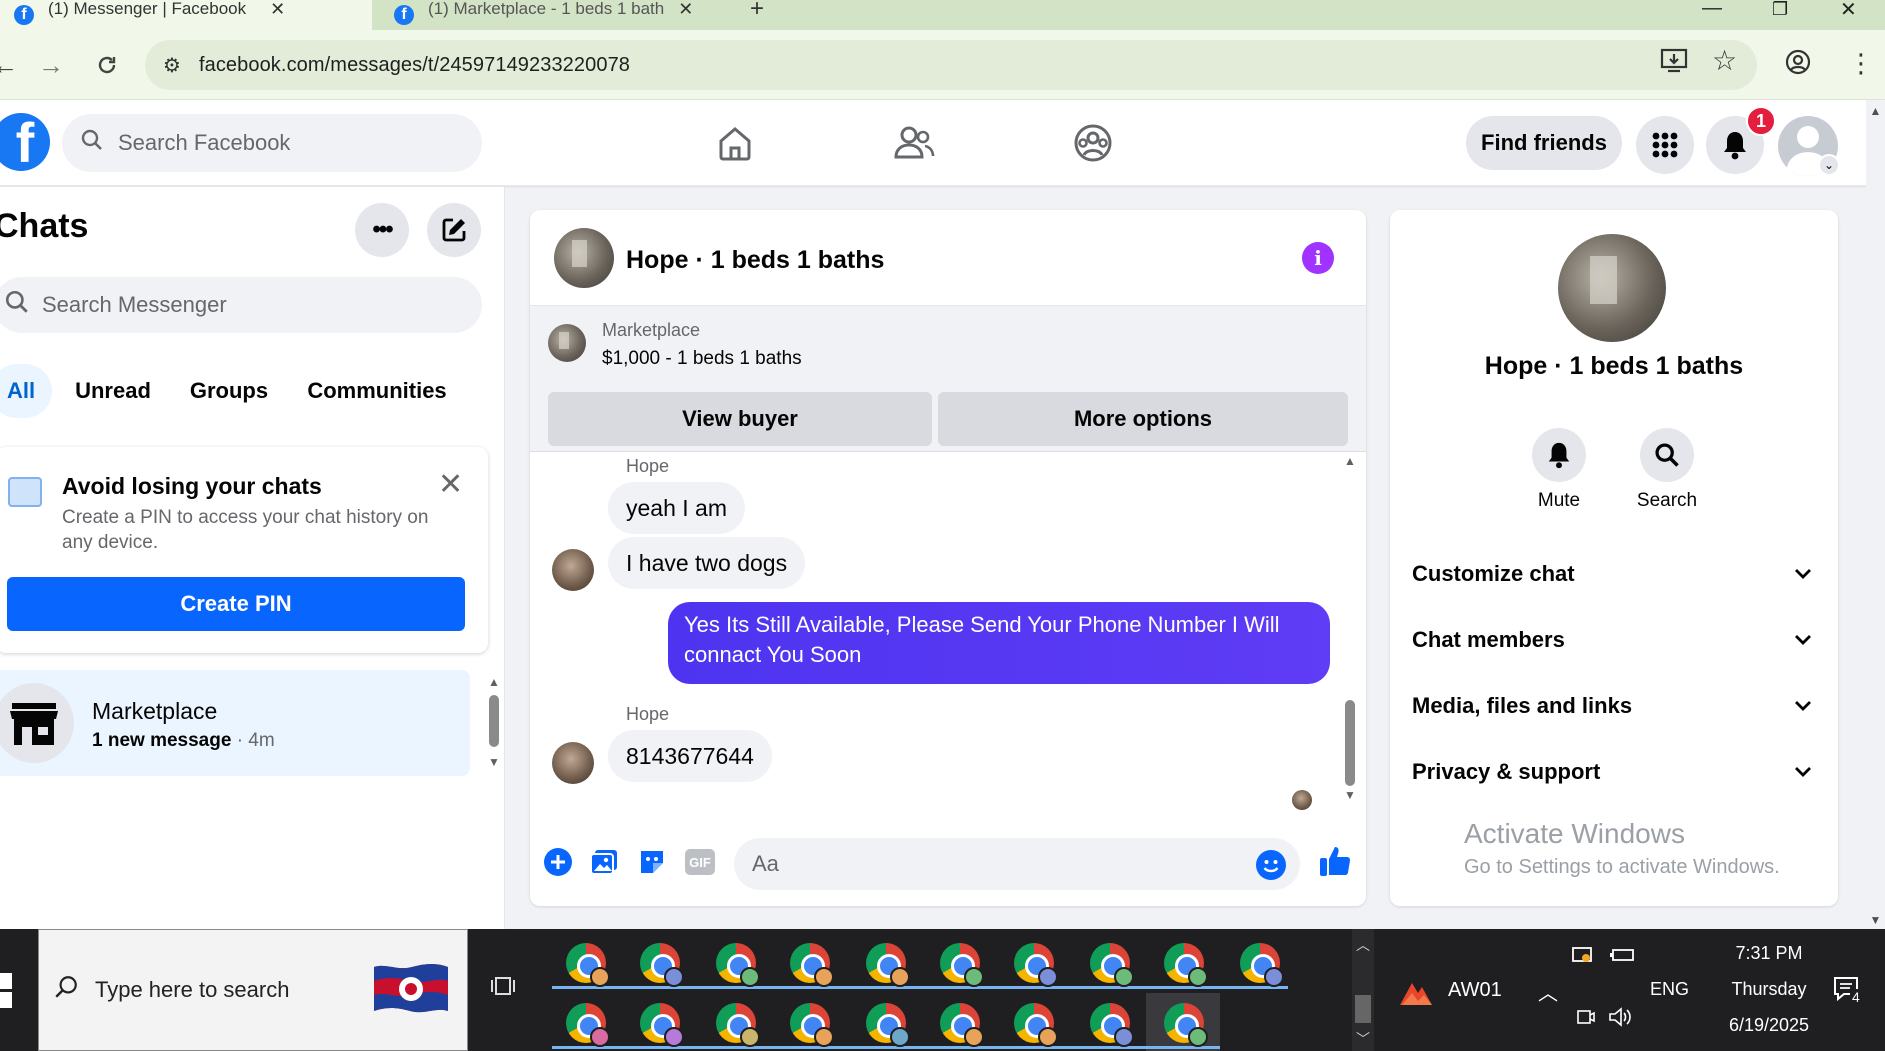  I want to click on message-input: Aa, so click(1017, 864).